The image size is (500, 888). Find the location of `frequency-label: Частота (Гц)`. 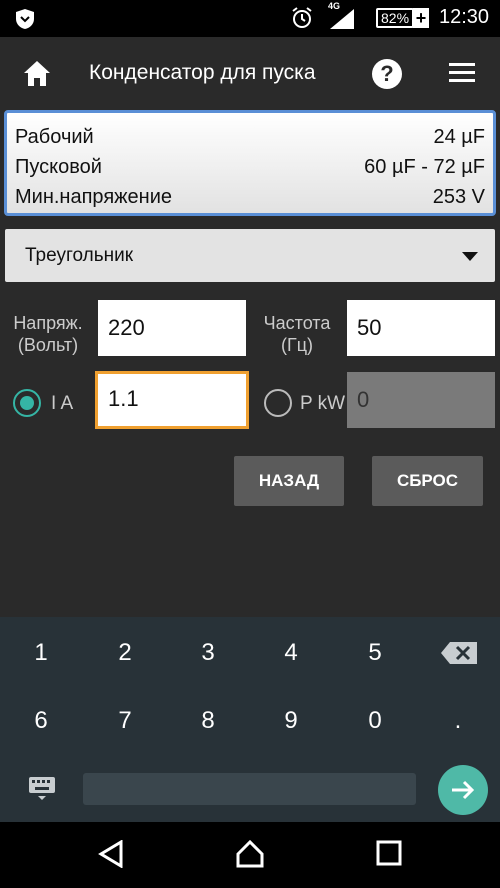

frequency-label: Частота (Гц) is located at coordinates (297, 334).